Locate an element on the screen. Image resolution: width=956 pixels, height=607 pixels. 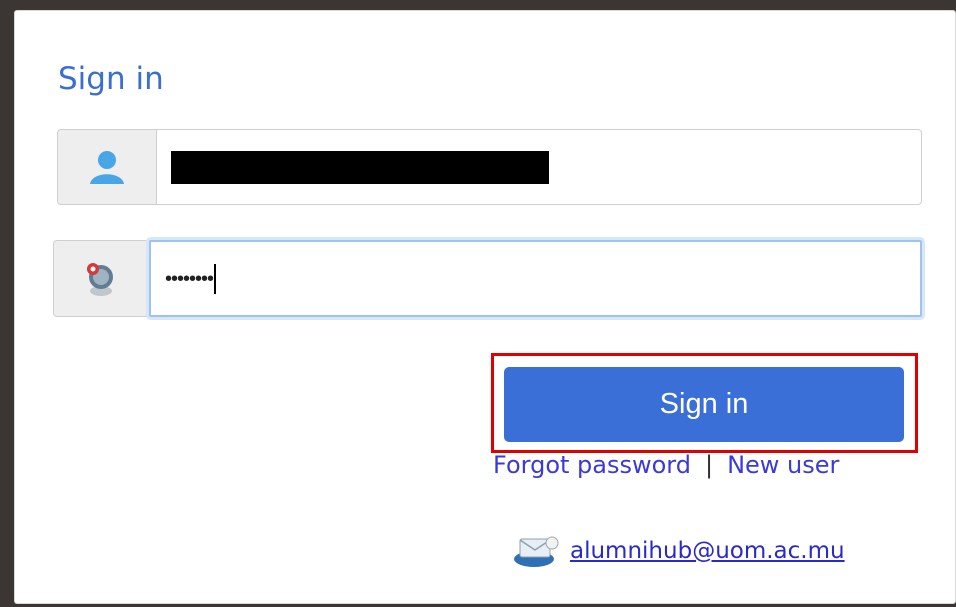
mail-icon is located at coordinates (536, 551).